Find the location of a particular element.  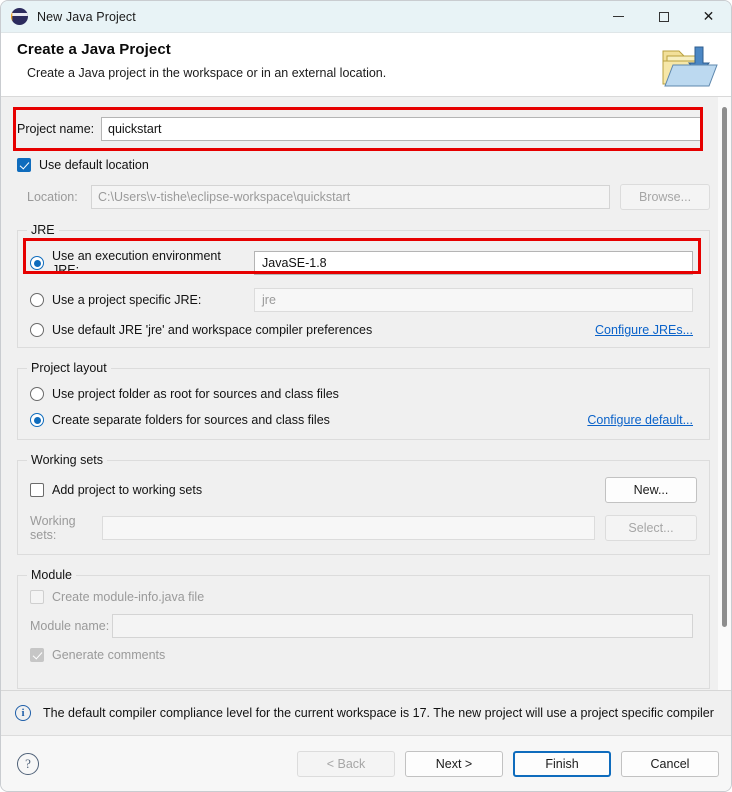

module-group-title: Module is located at coordinates (51, 575).